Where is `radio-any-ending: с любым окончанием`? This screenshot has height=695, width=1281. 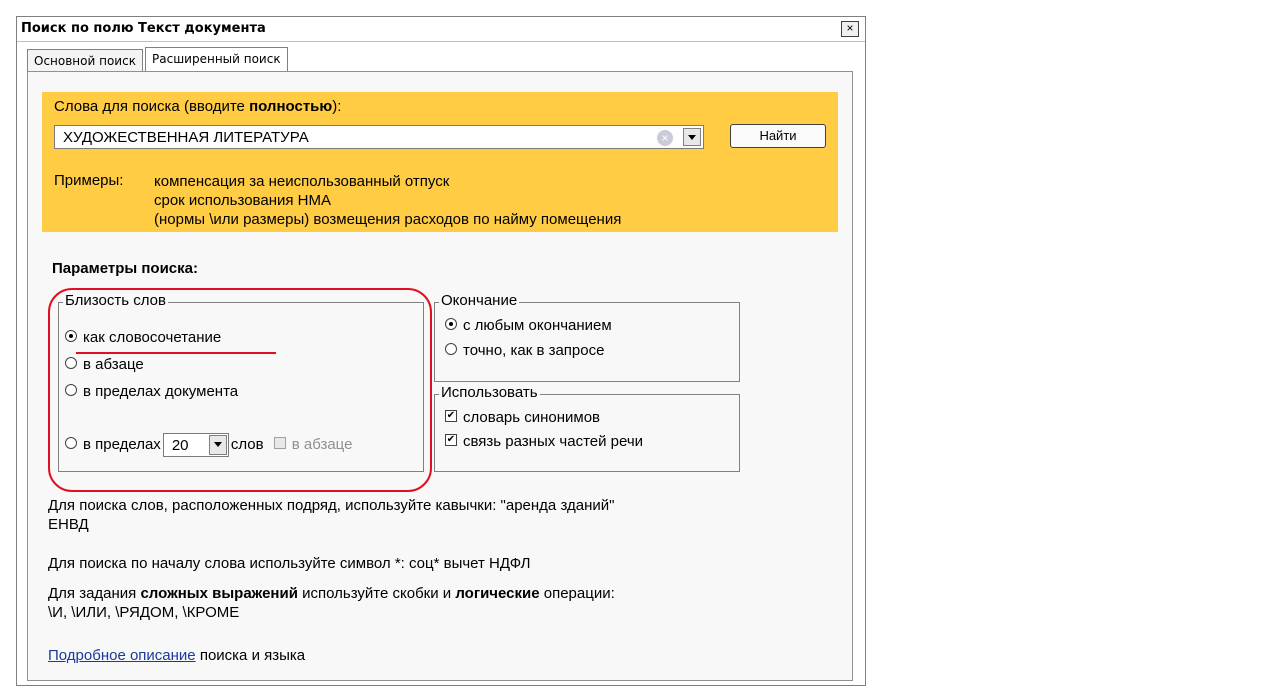
radio-any-ending: с любым окончанием is located at coordinates (528, 325).